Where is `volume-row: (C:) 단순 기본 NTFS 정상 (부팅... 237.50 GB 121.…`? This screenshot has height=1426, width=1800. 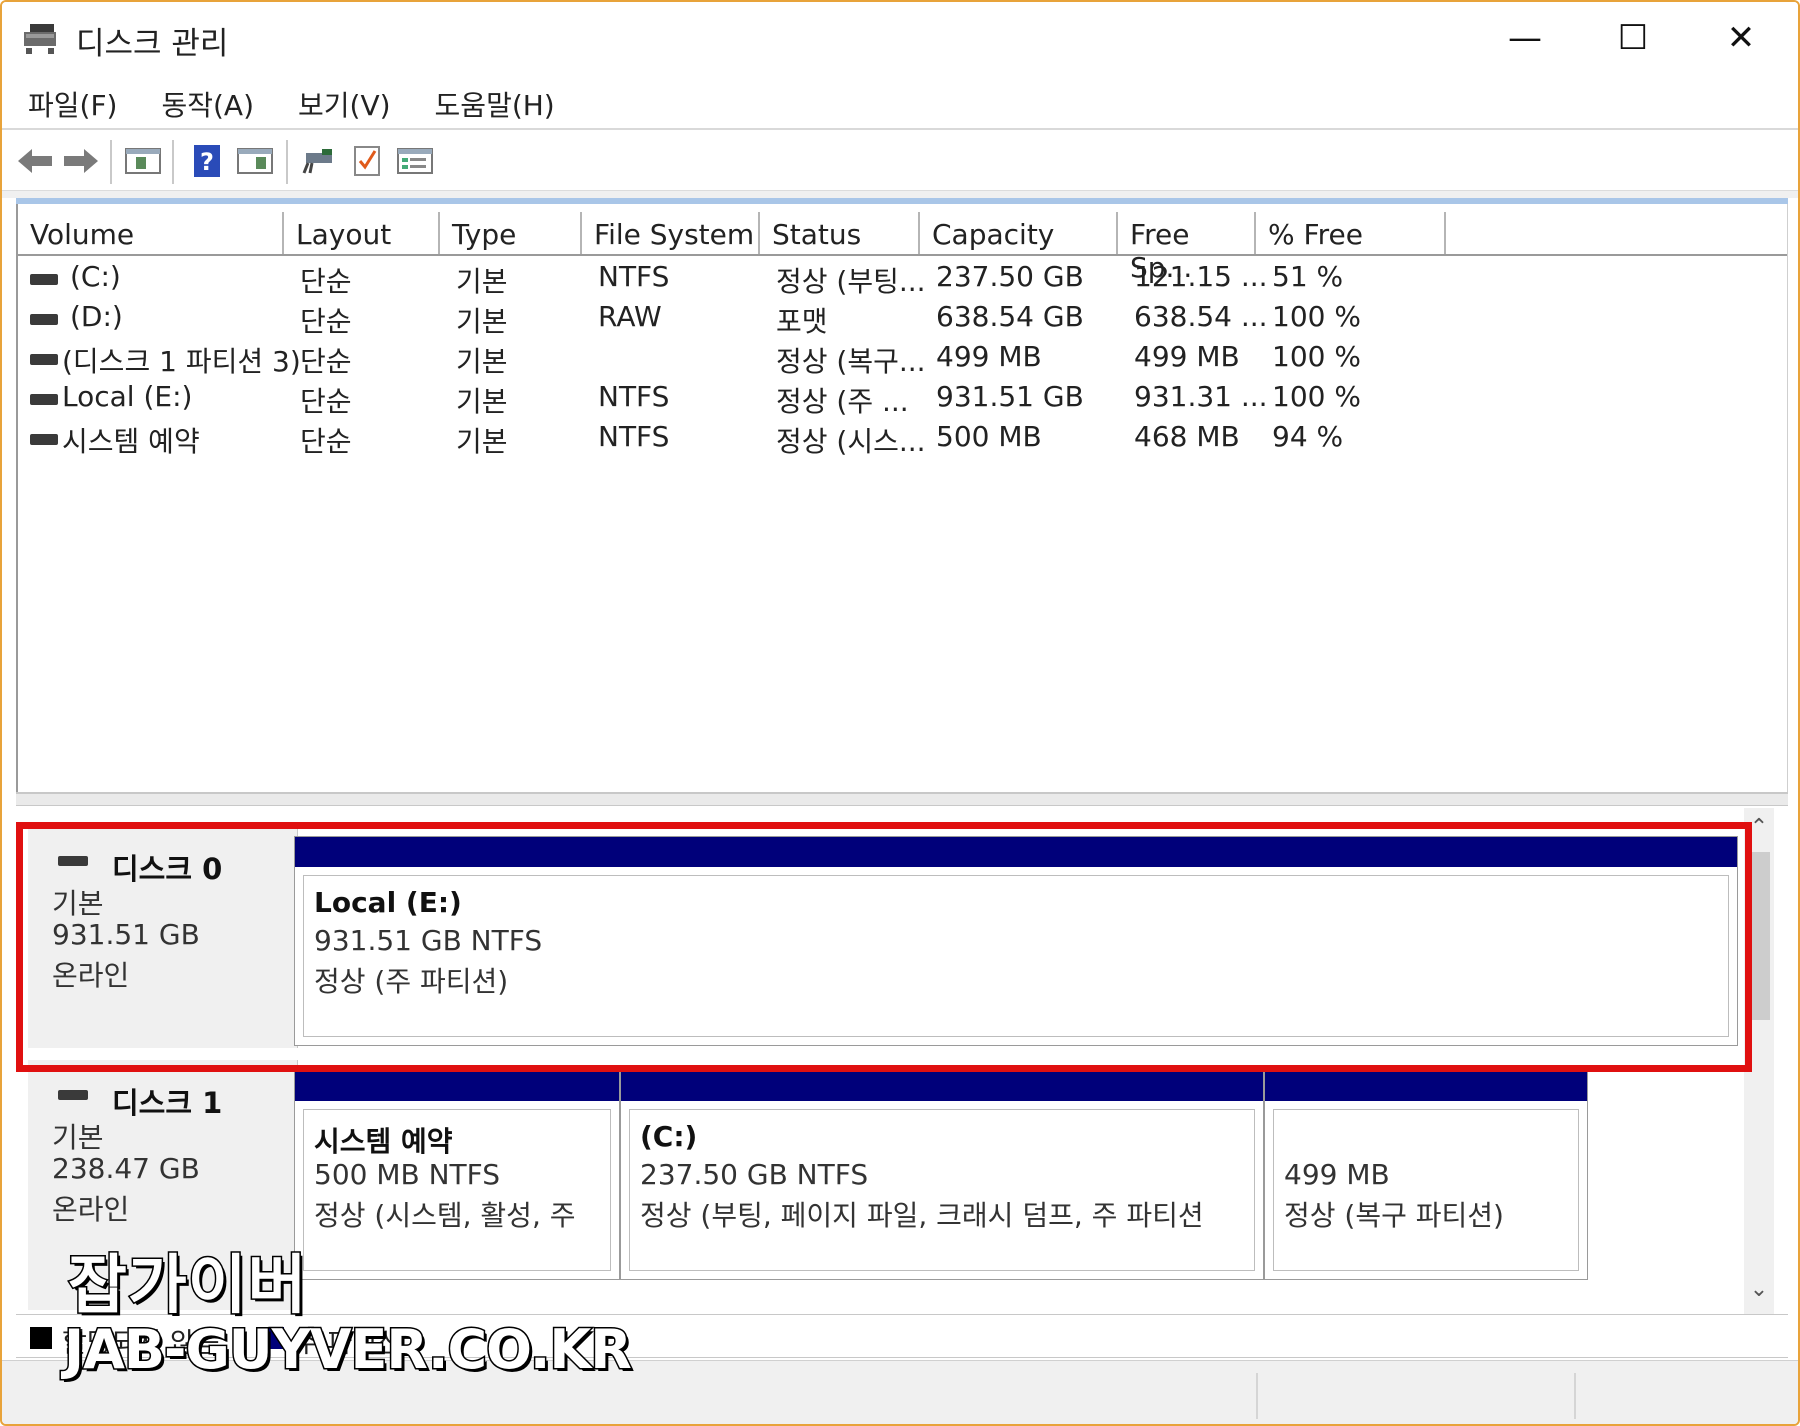
volume-row: (C:) 단순 기본 NTFS 정상 (부팅... 237.50 GB 121.… is located at coordinates (902, 280).